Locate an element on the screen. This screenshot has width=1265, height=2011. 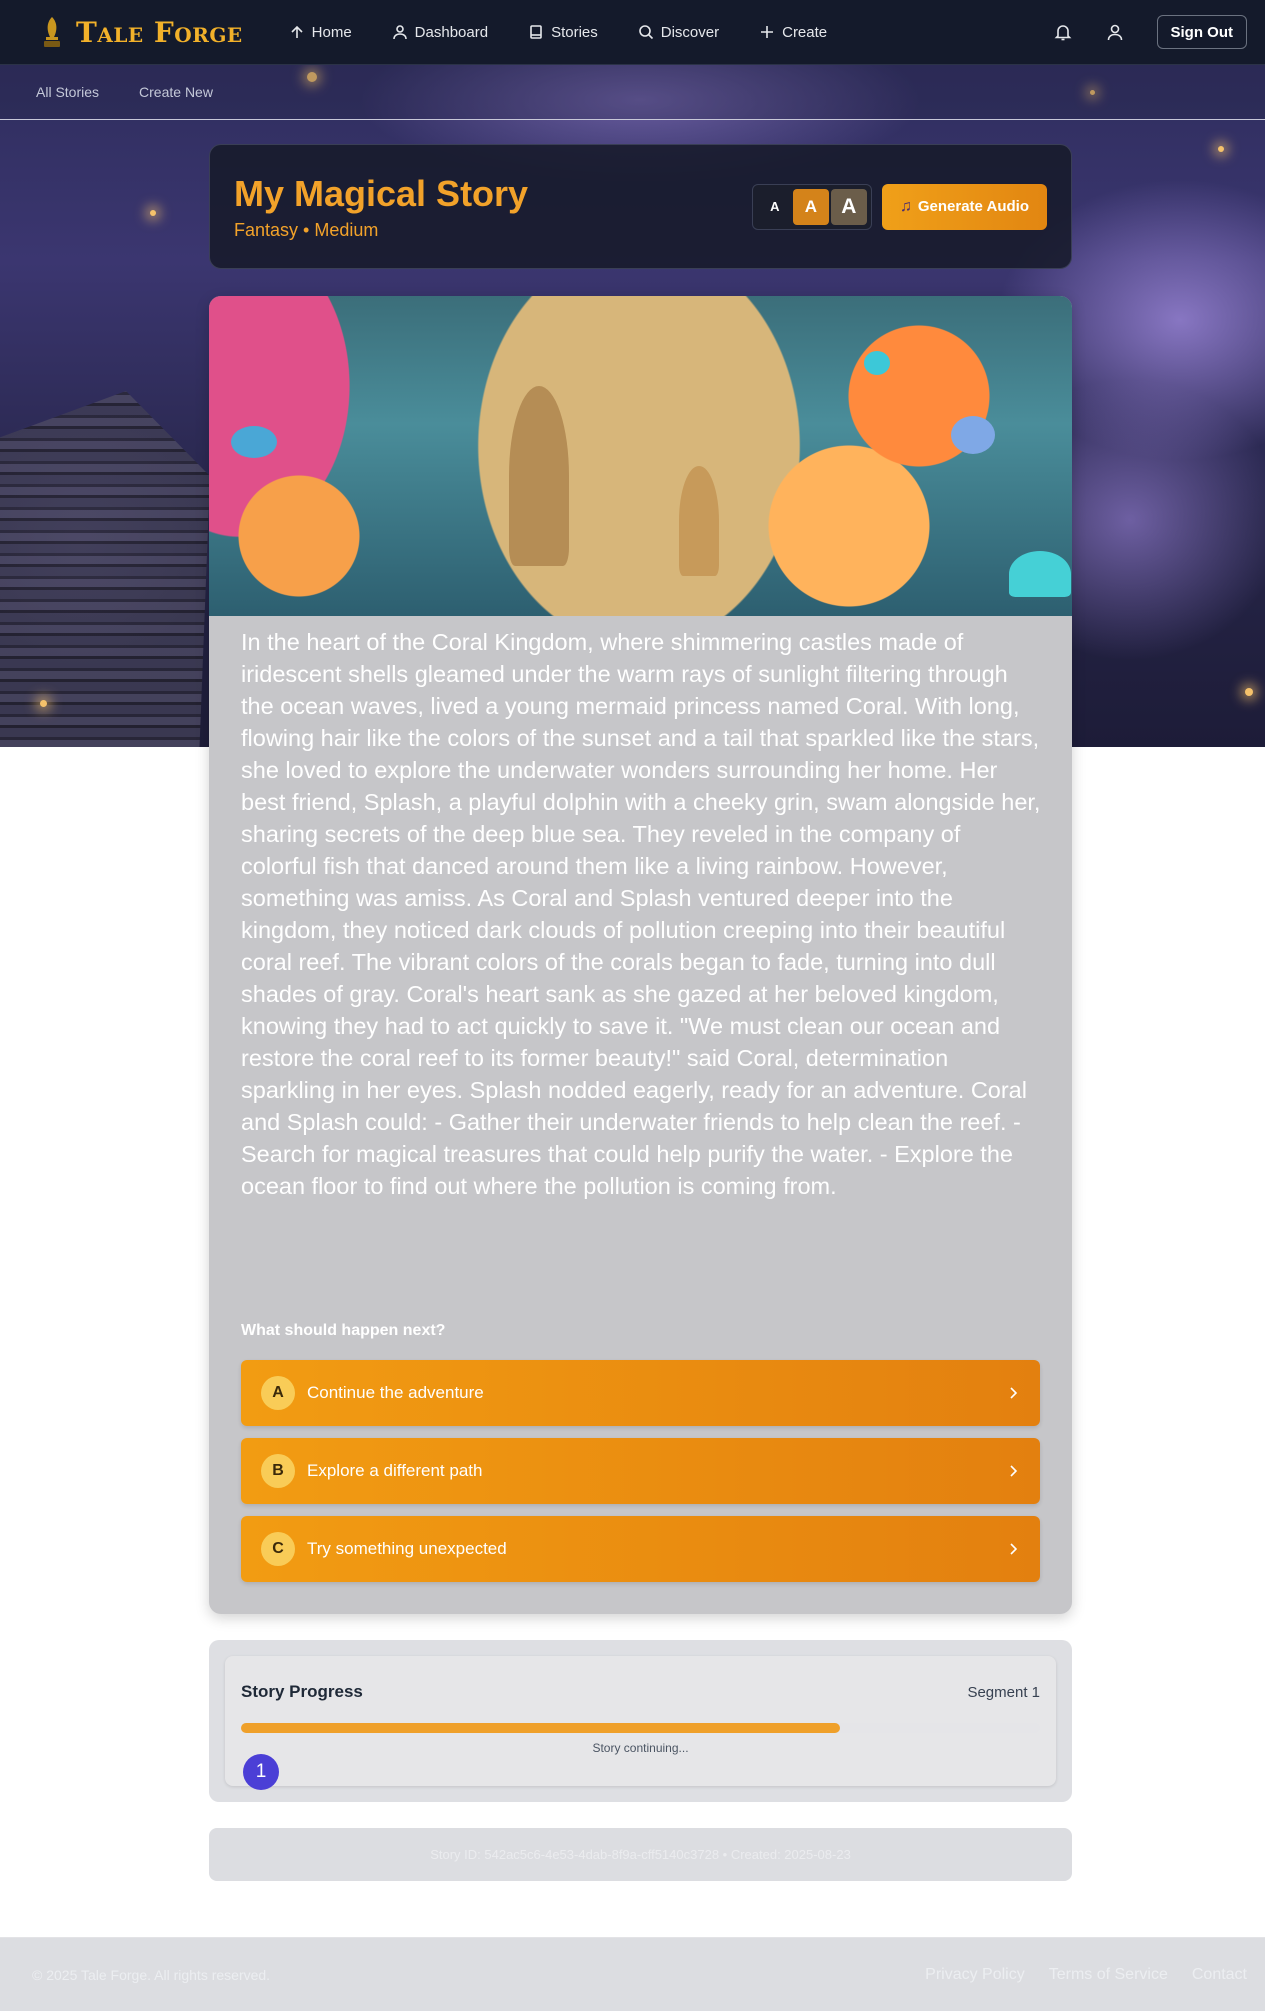
nav-create: Create is located at coordinates (793, 32).